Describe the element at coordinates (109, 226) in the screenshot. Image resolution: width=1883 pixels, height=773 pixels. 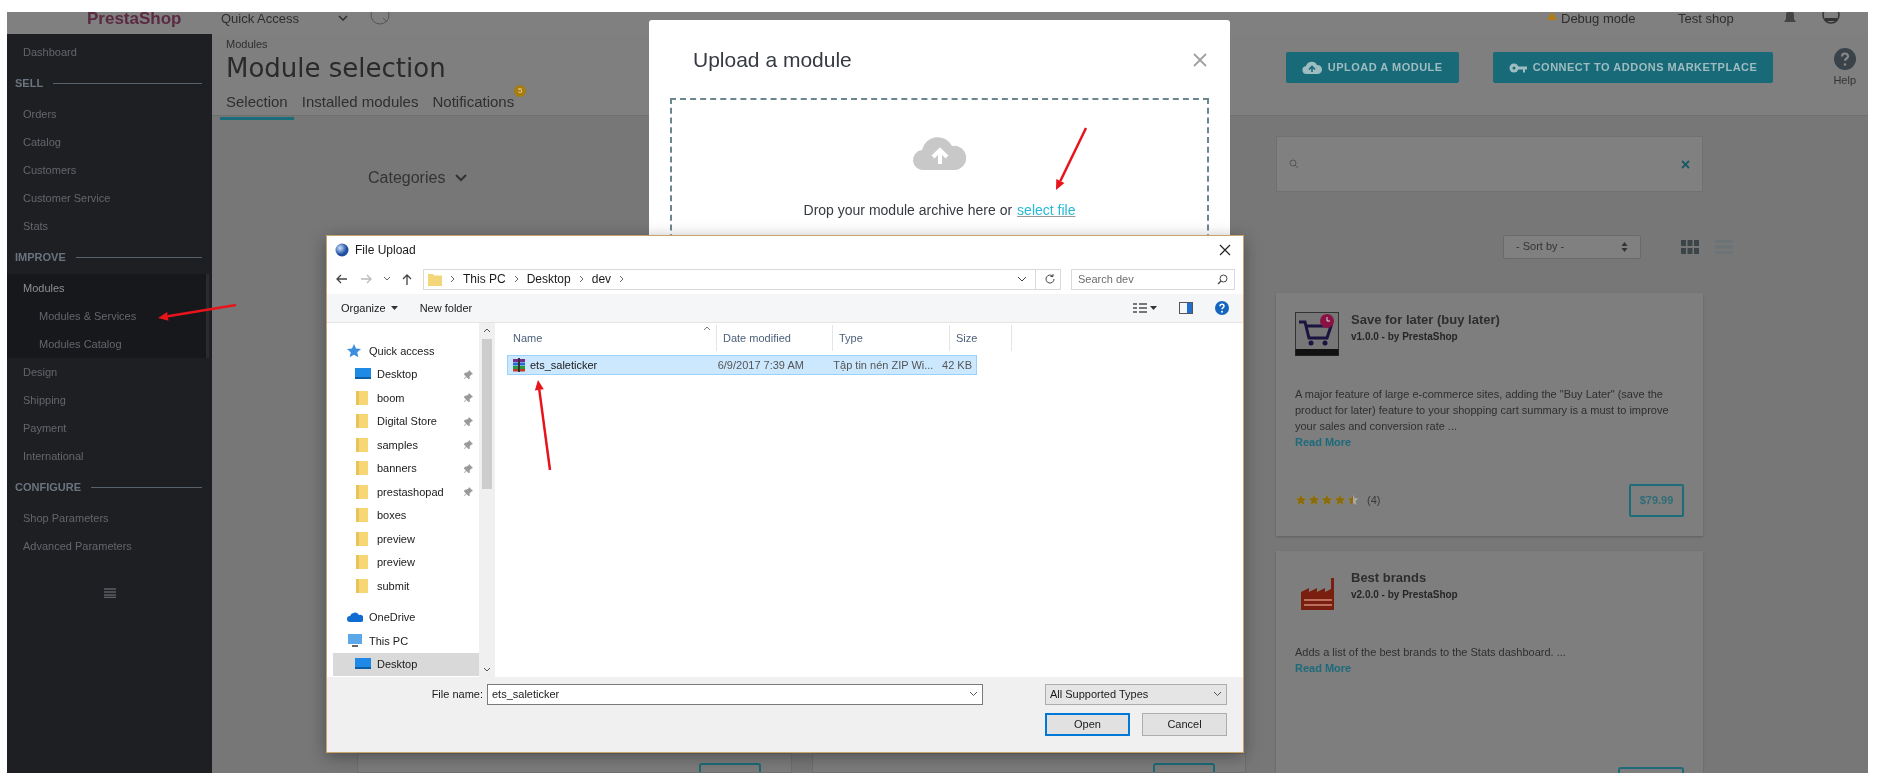
I see `sidebar-item: Stats` at that location.